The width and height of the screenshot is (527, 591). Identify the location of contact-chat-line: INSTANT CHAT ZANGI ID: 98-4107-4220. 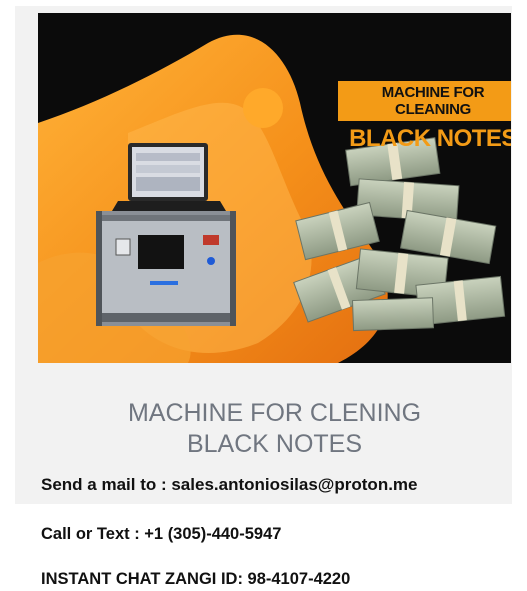
(196, 579).